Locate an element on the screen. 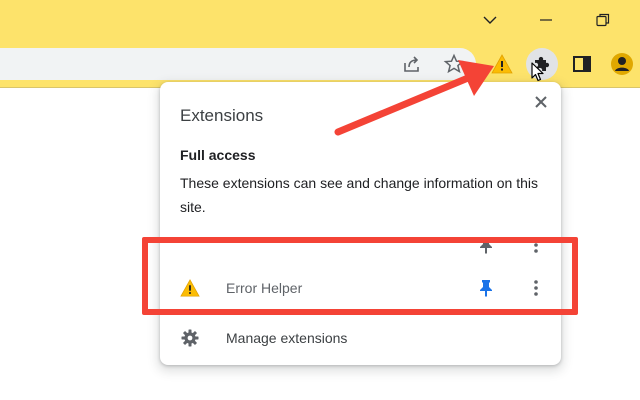 This screenshot has width=640, height=400. mouse-cursor-icon is located at coordinates (537, 72).